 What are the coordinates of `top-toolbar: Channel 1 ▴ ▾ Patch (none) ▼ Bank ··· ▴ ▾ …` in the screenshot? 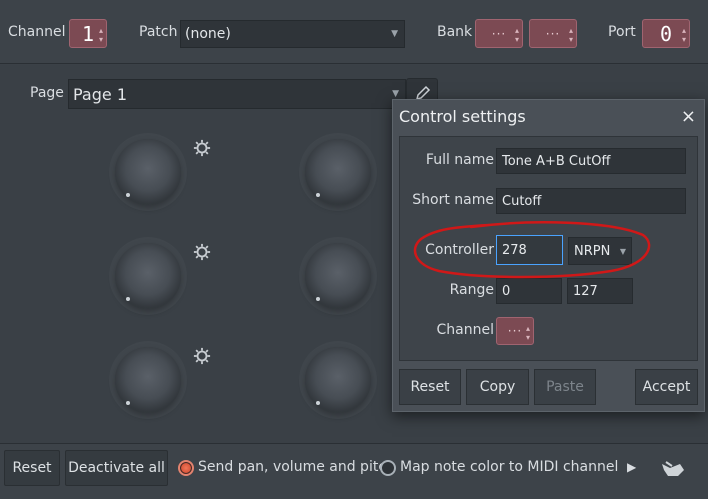 It's located at (354, 32).